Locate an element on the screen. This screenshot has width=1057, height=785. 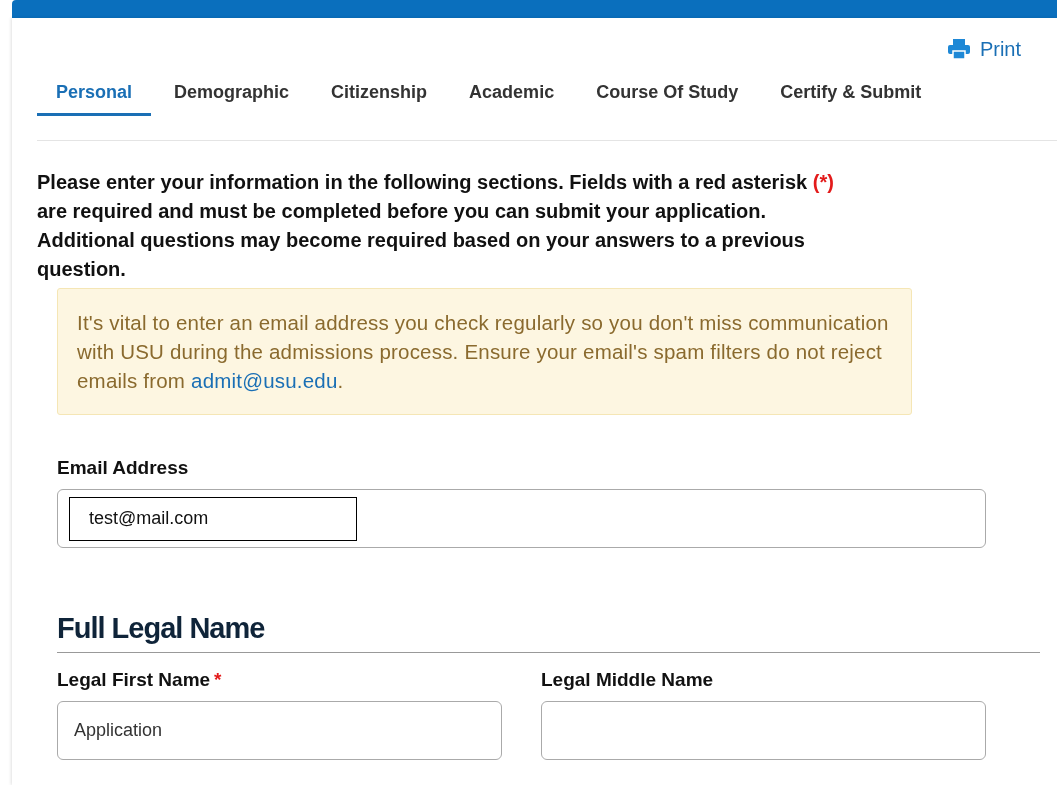
text-field is located at coordinates (763, 730).